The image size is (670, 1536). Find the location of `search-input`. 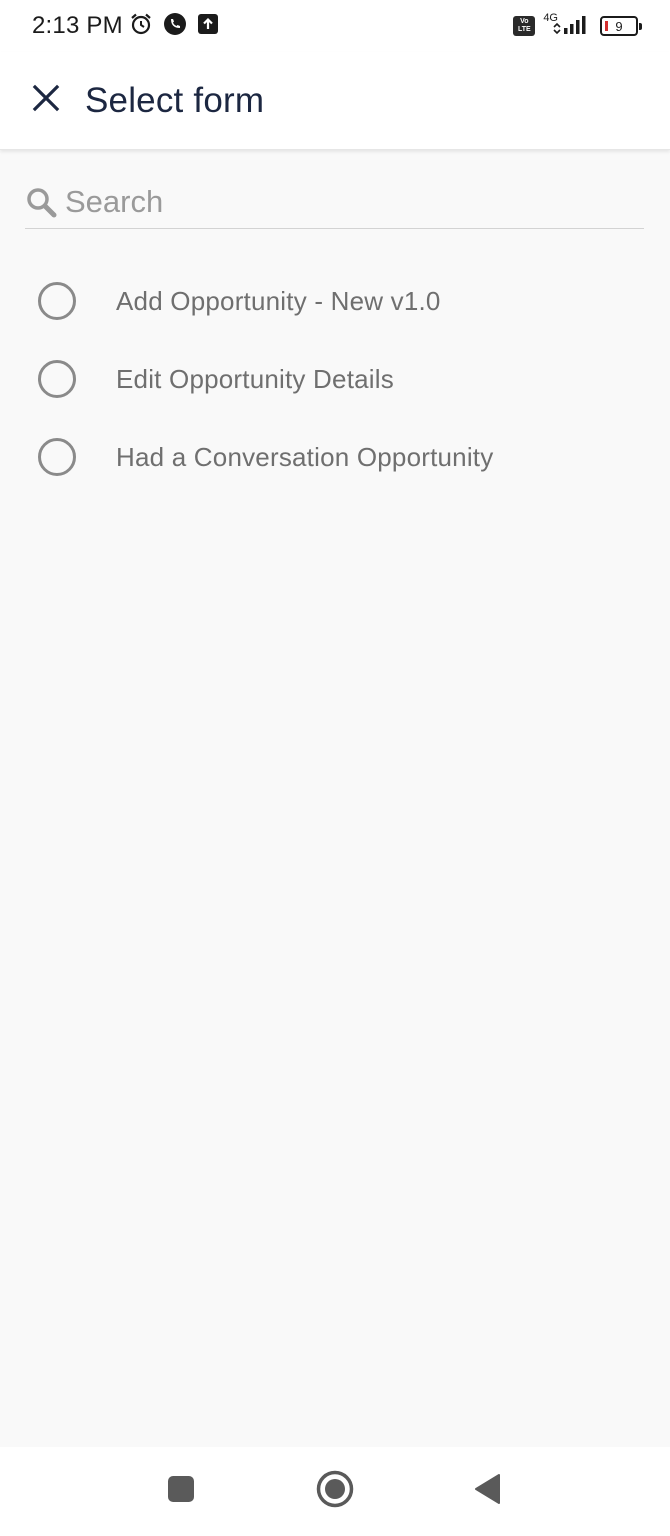

search-input is located at coordinates (354, 202).